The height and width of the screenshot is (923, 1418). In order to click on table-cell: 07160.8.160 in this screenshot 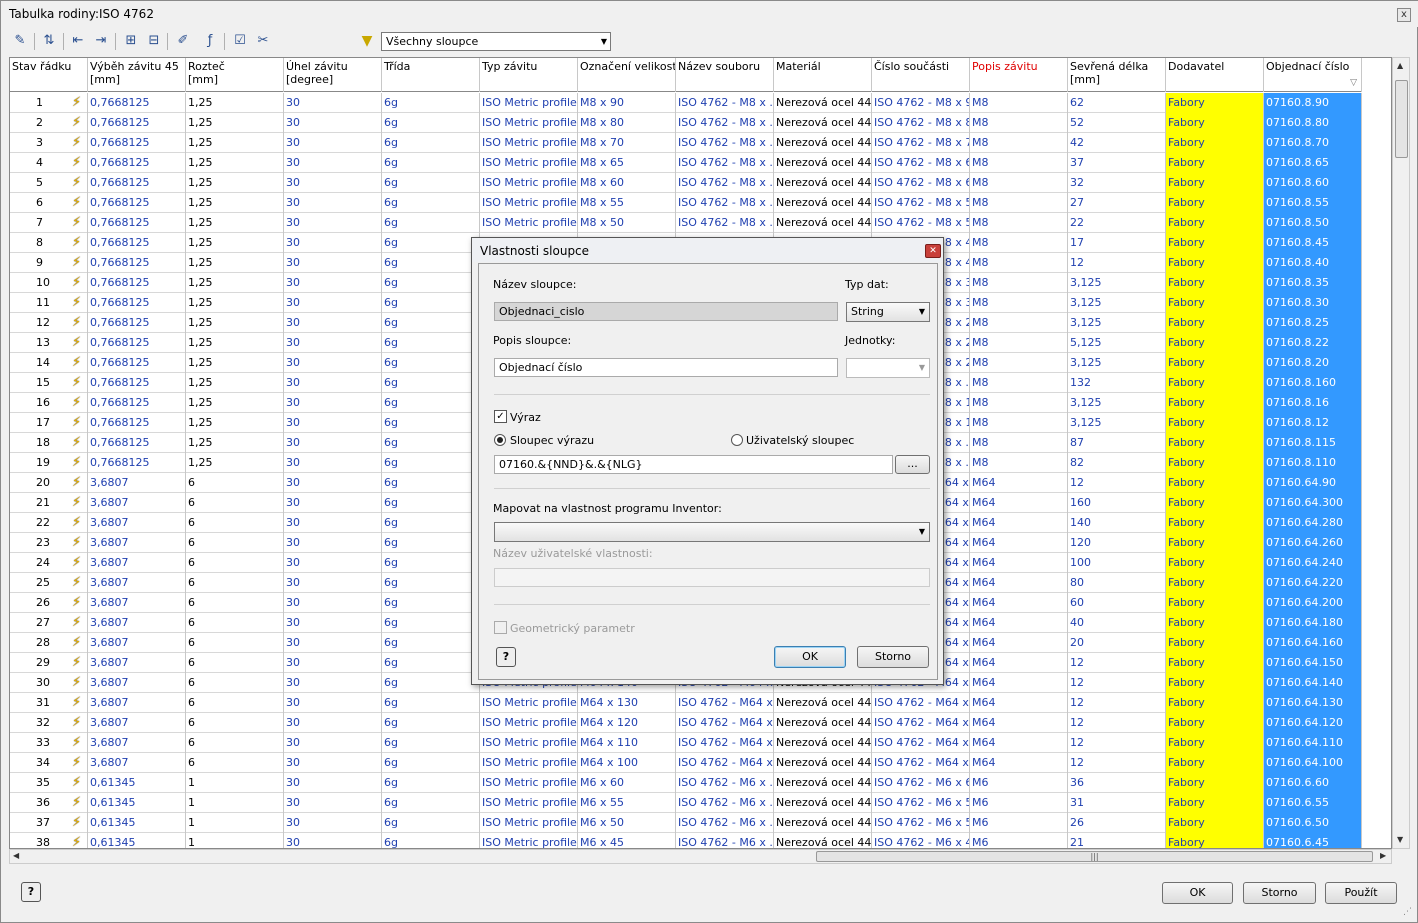, I will do `click(1313, 383)`.